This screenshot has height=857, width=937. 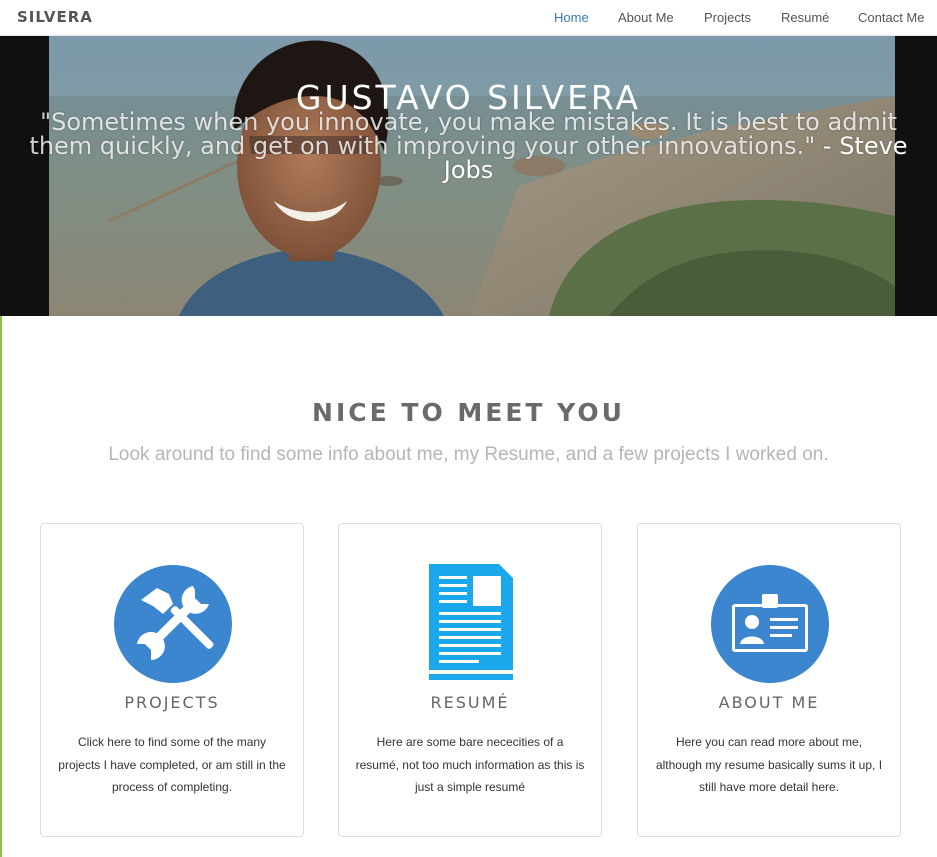 I want to click on nav-projects: Projects, so click(x=727, y=17).